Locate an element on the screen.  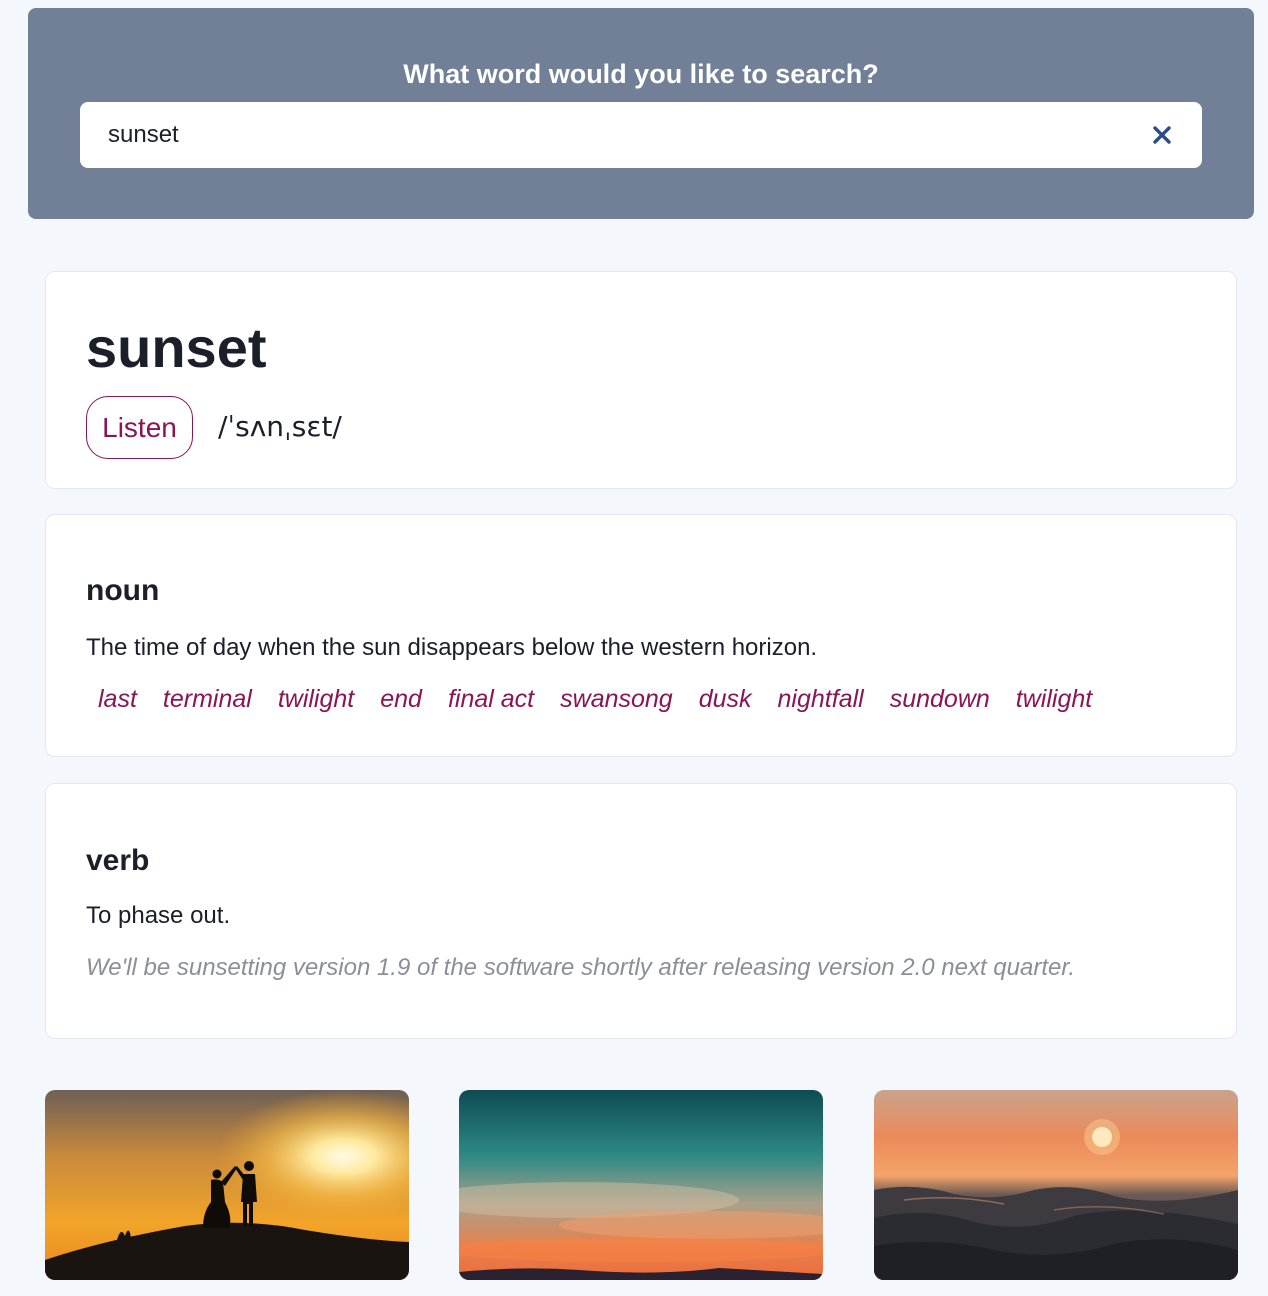
definition: To phase out. is located at coordinates (158, 915).